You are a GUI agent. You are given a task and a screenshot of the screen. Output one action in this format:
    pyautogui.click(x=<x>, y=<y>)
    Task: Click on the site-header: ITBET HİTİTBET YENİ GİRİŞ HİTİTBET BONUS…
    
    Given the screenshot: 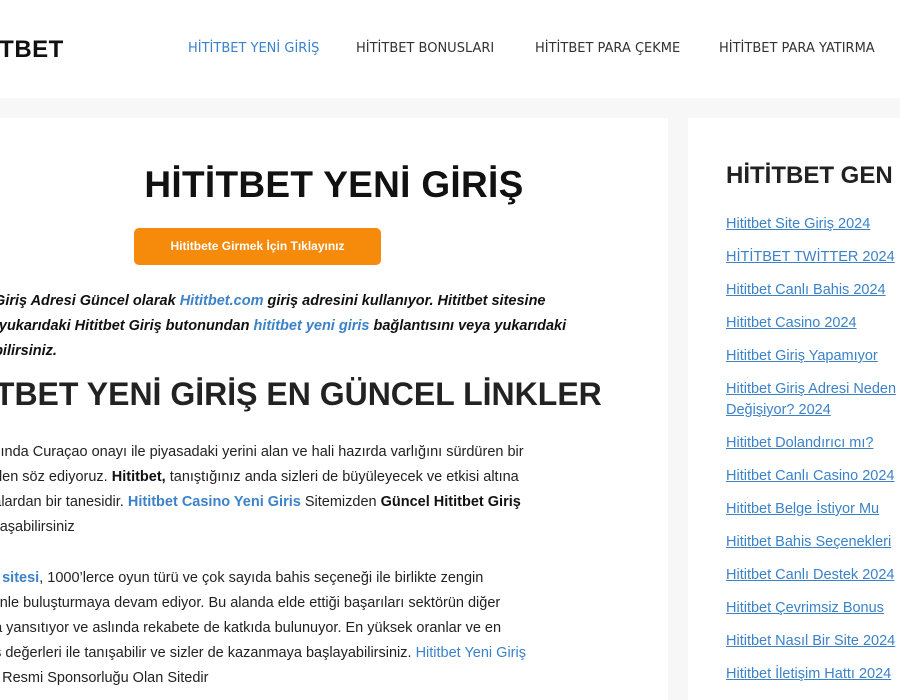 What is the action you would take?
    pyautogui.click(x=450, y=49)
    